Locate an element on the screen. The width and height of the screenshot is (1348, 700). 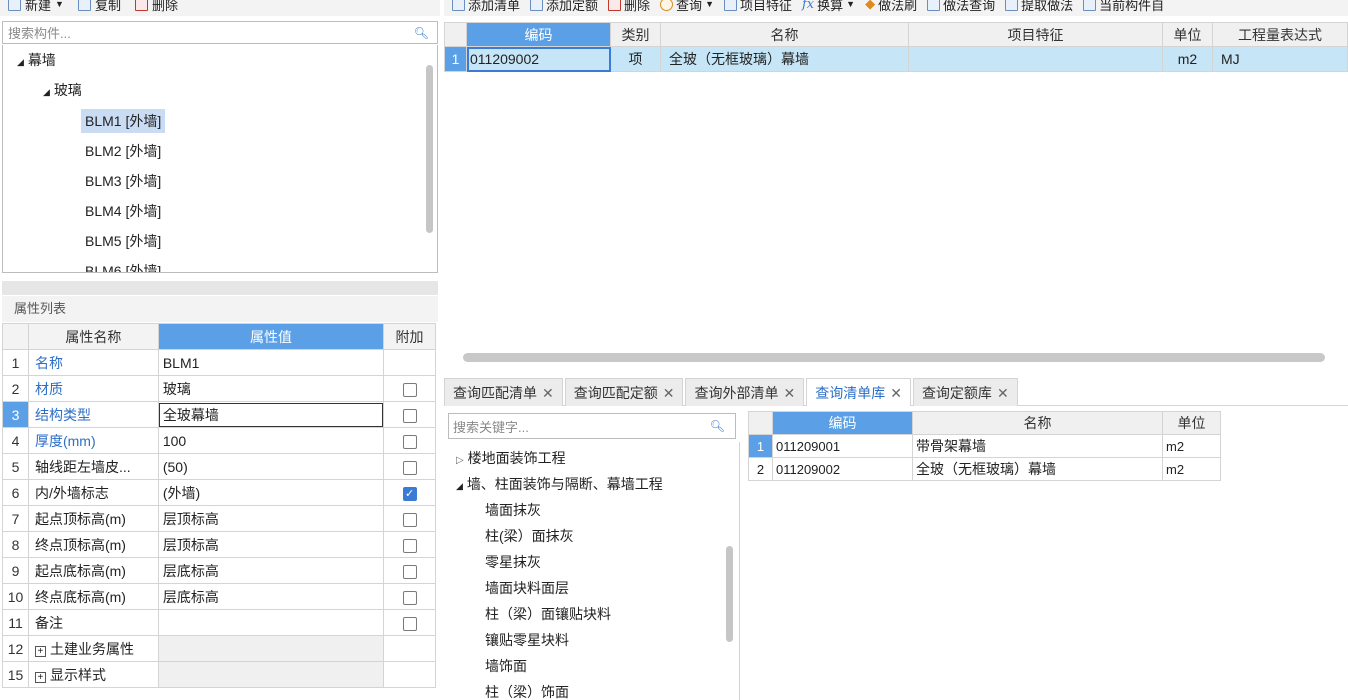
item-feature-button: 项目特征 is located at coordinates (757, 7).